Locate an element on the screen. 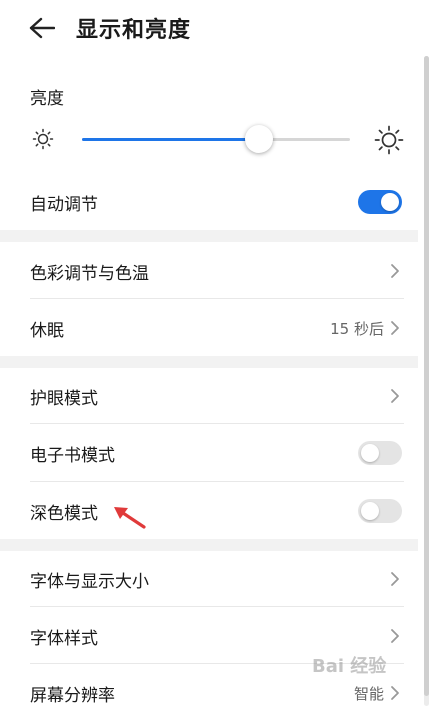 This screenshot has height=722, width=432. ebook-mode-toggle is located at coordinates (380, 453).